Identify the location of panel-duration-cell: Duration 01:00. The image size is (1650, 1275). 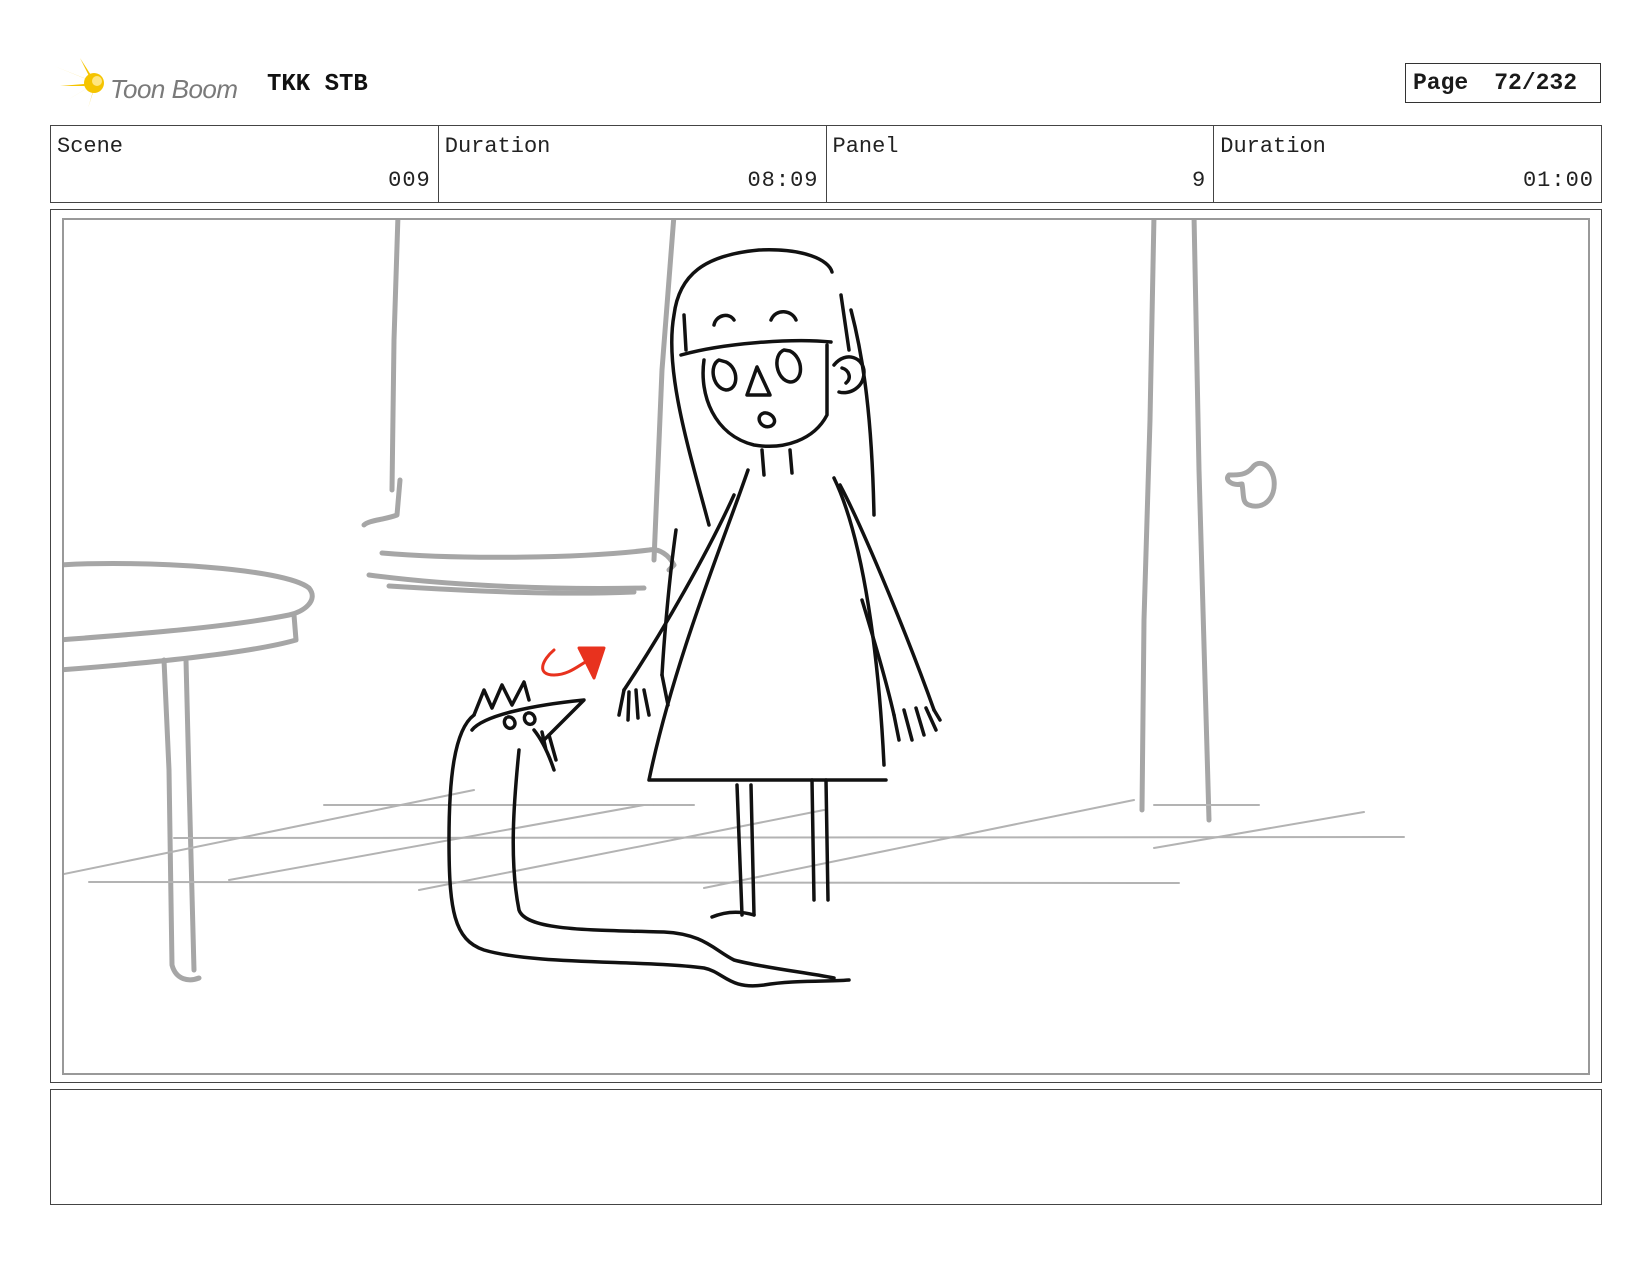
(1407, 164).